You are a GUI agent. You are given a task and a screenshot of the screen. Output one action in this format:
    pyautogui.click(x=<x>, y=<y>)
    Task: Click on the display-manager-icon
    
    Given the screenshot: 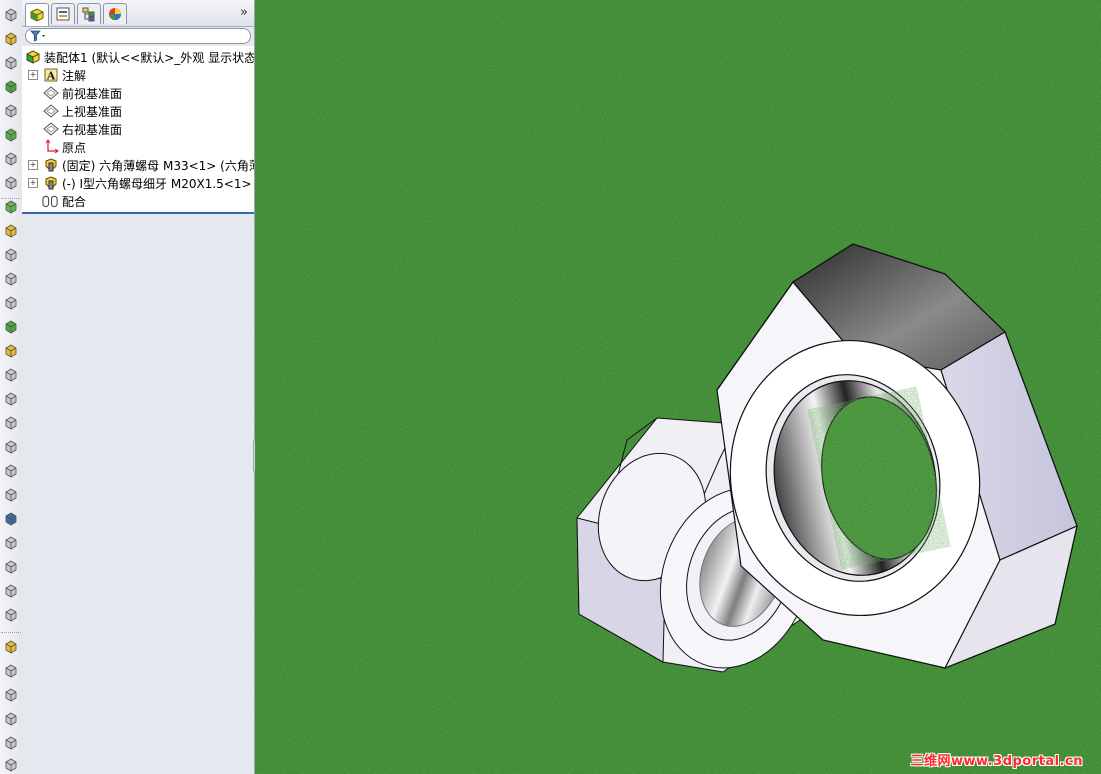 What is the action you would take?
    pyautogui.click(x=115, y=14)
    